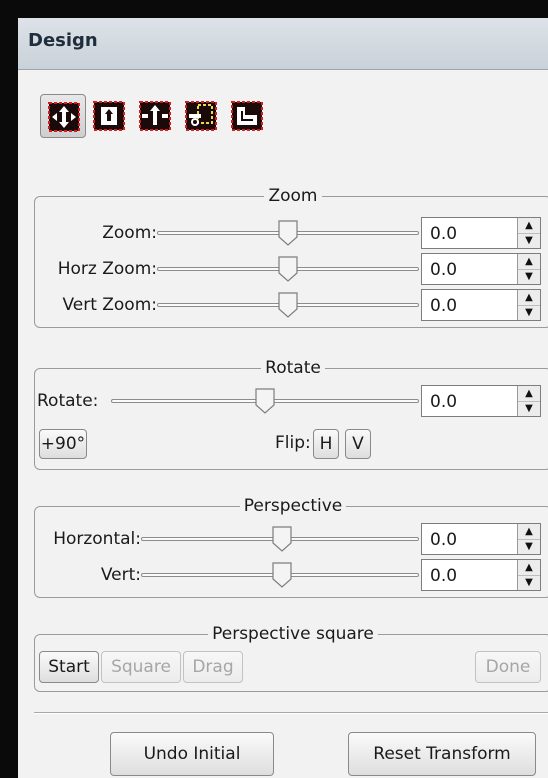 This screenshot has height=778, width=548. What do you see at coordinates (63, 444) in the screenshot?
I see `rotate-plus-90-button: +90°` at bounding box center [63, 444].